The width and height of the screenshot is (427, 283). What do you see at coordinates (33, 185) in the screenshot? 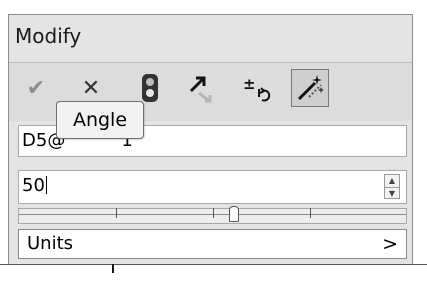
I see `angle-value: 50` at bounding box center [33, 185].